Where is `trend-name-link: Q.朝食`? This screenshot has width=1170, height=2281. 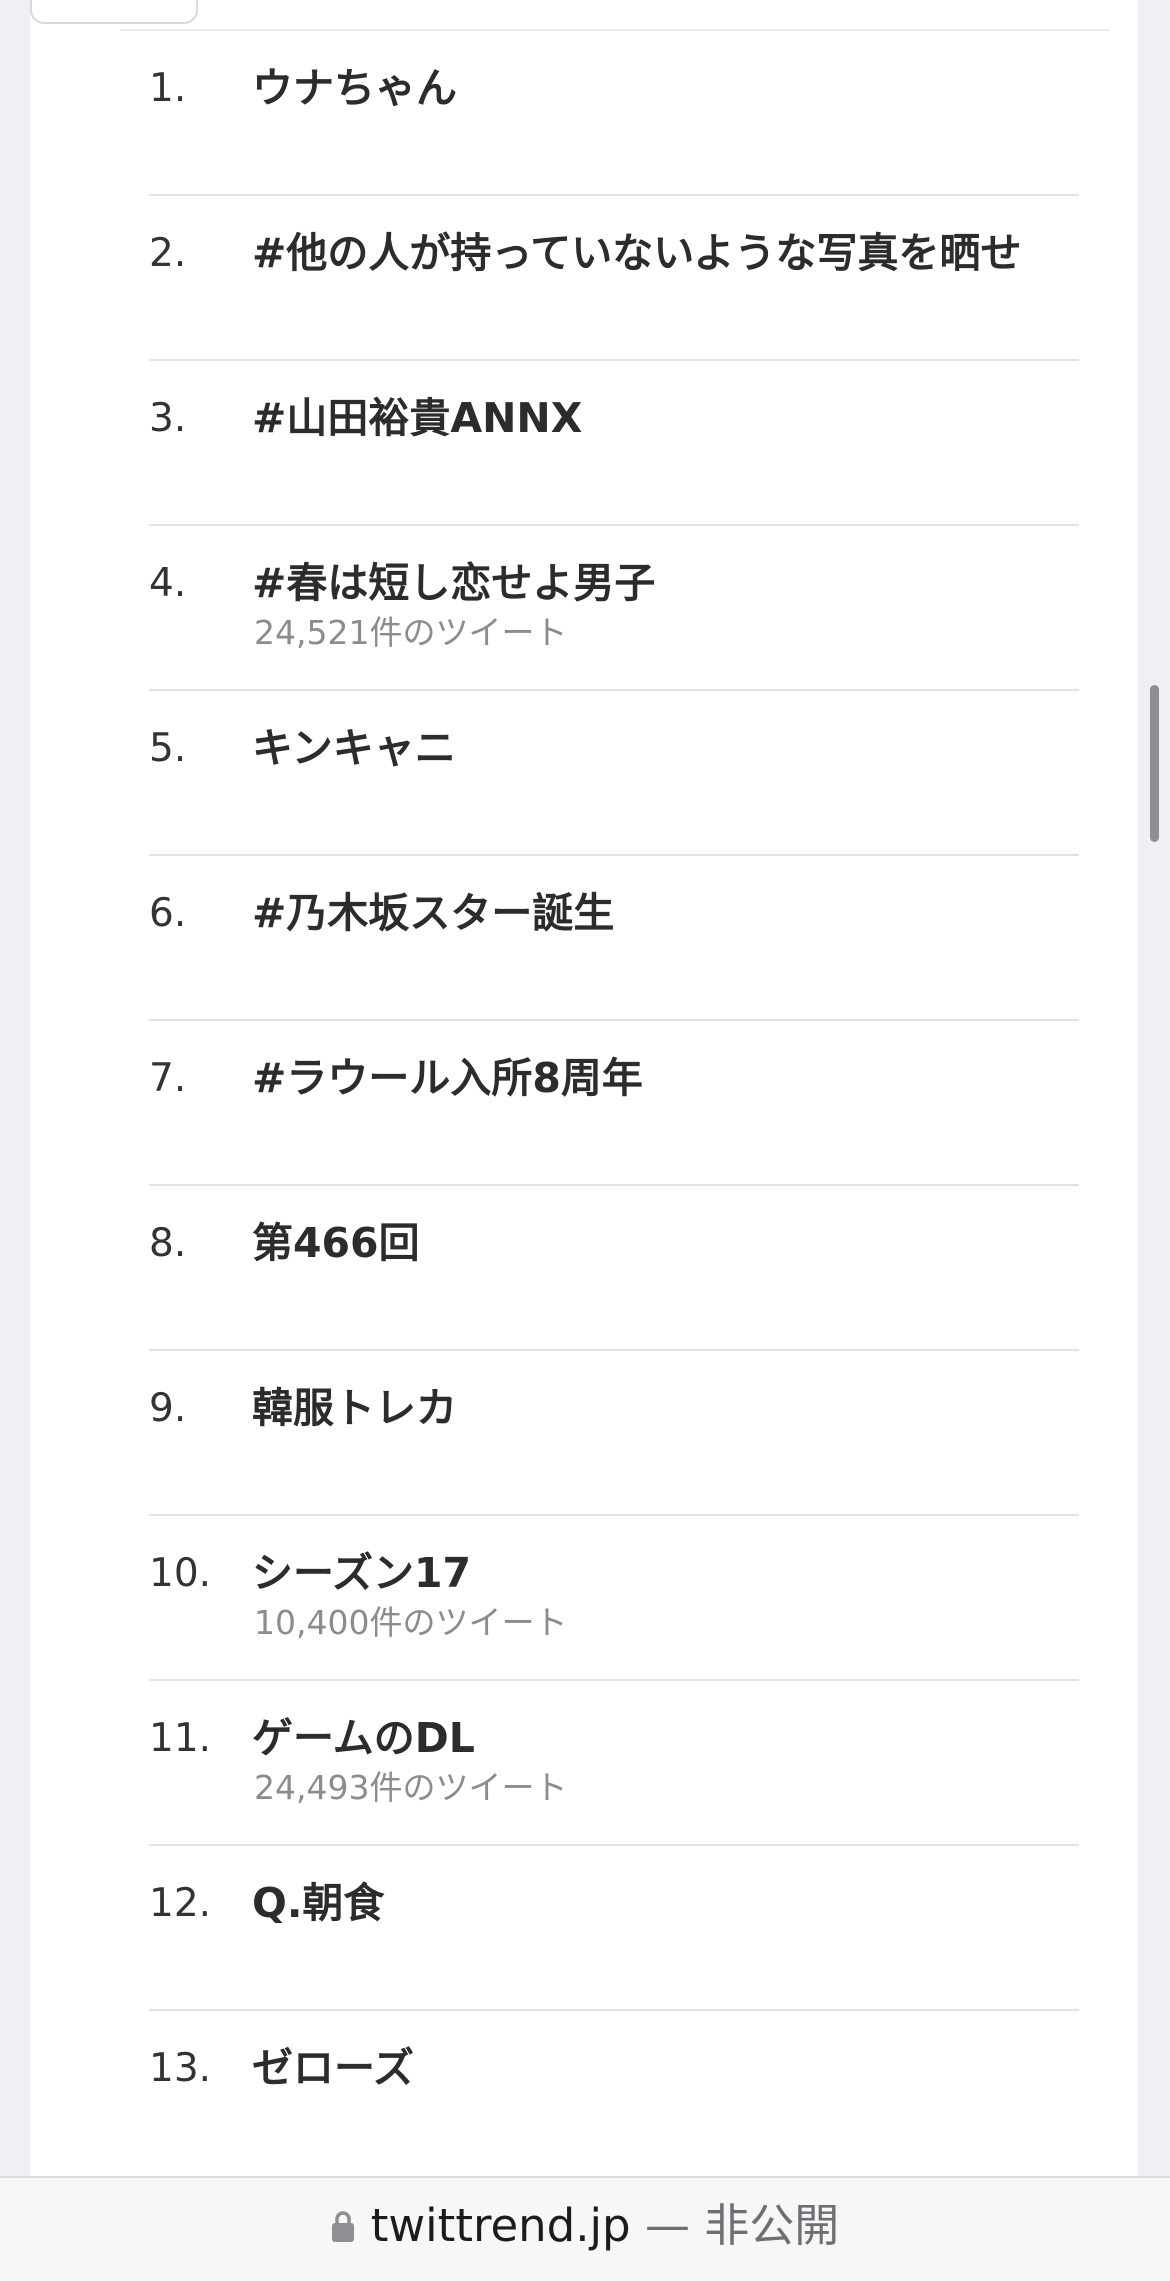
trend-name-link: Q.朝食 is located at coordinates (318, 1903).